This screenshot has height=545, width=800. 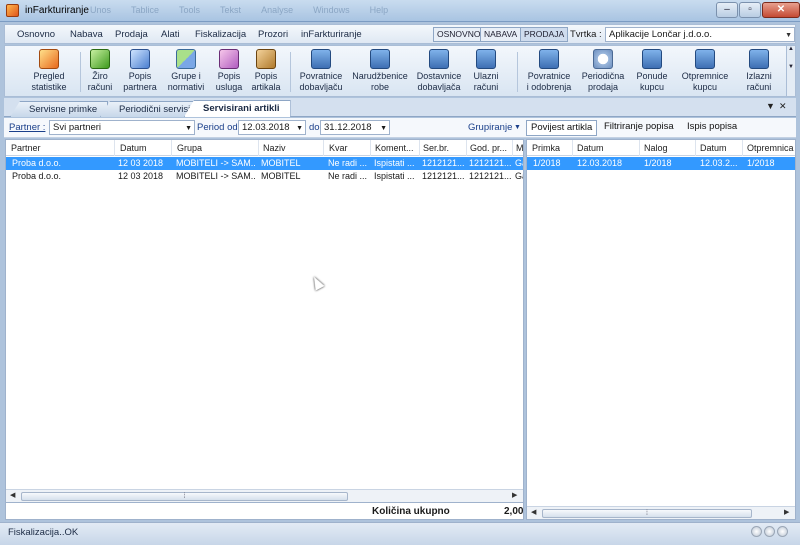 I want to click on col-serbr: Ser.br., so click(x=445, y=148).